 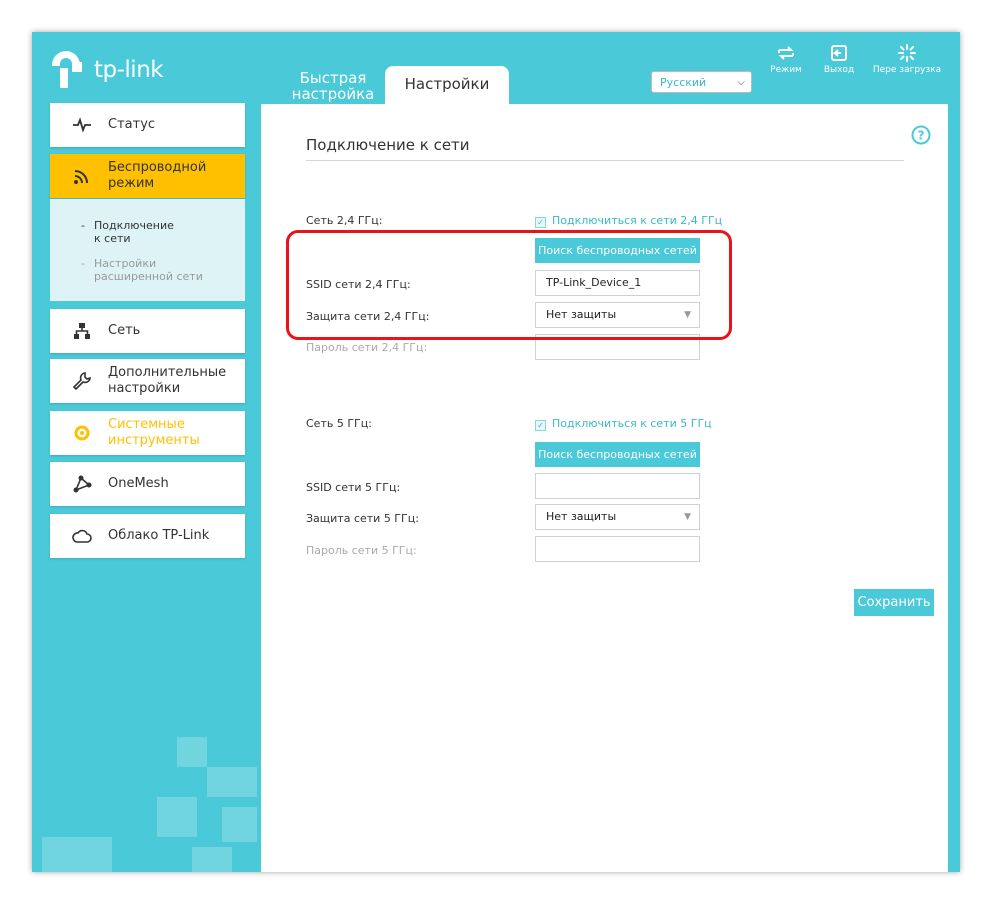 What do you see at coordinates (894, 602) in the screenshot?
I see `save-button: Сохранить` at bounding box center [894, 602].